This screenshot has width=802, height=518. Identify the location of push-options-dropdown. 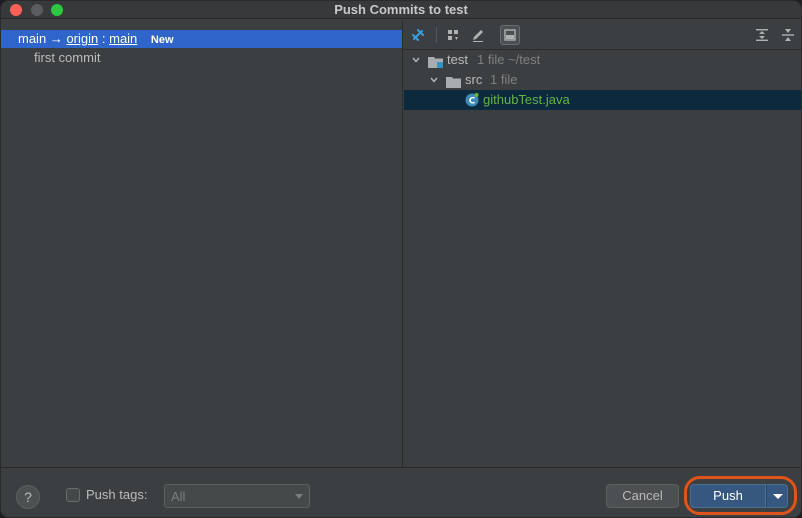
(777, 496).